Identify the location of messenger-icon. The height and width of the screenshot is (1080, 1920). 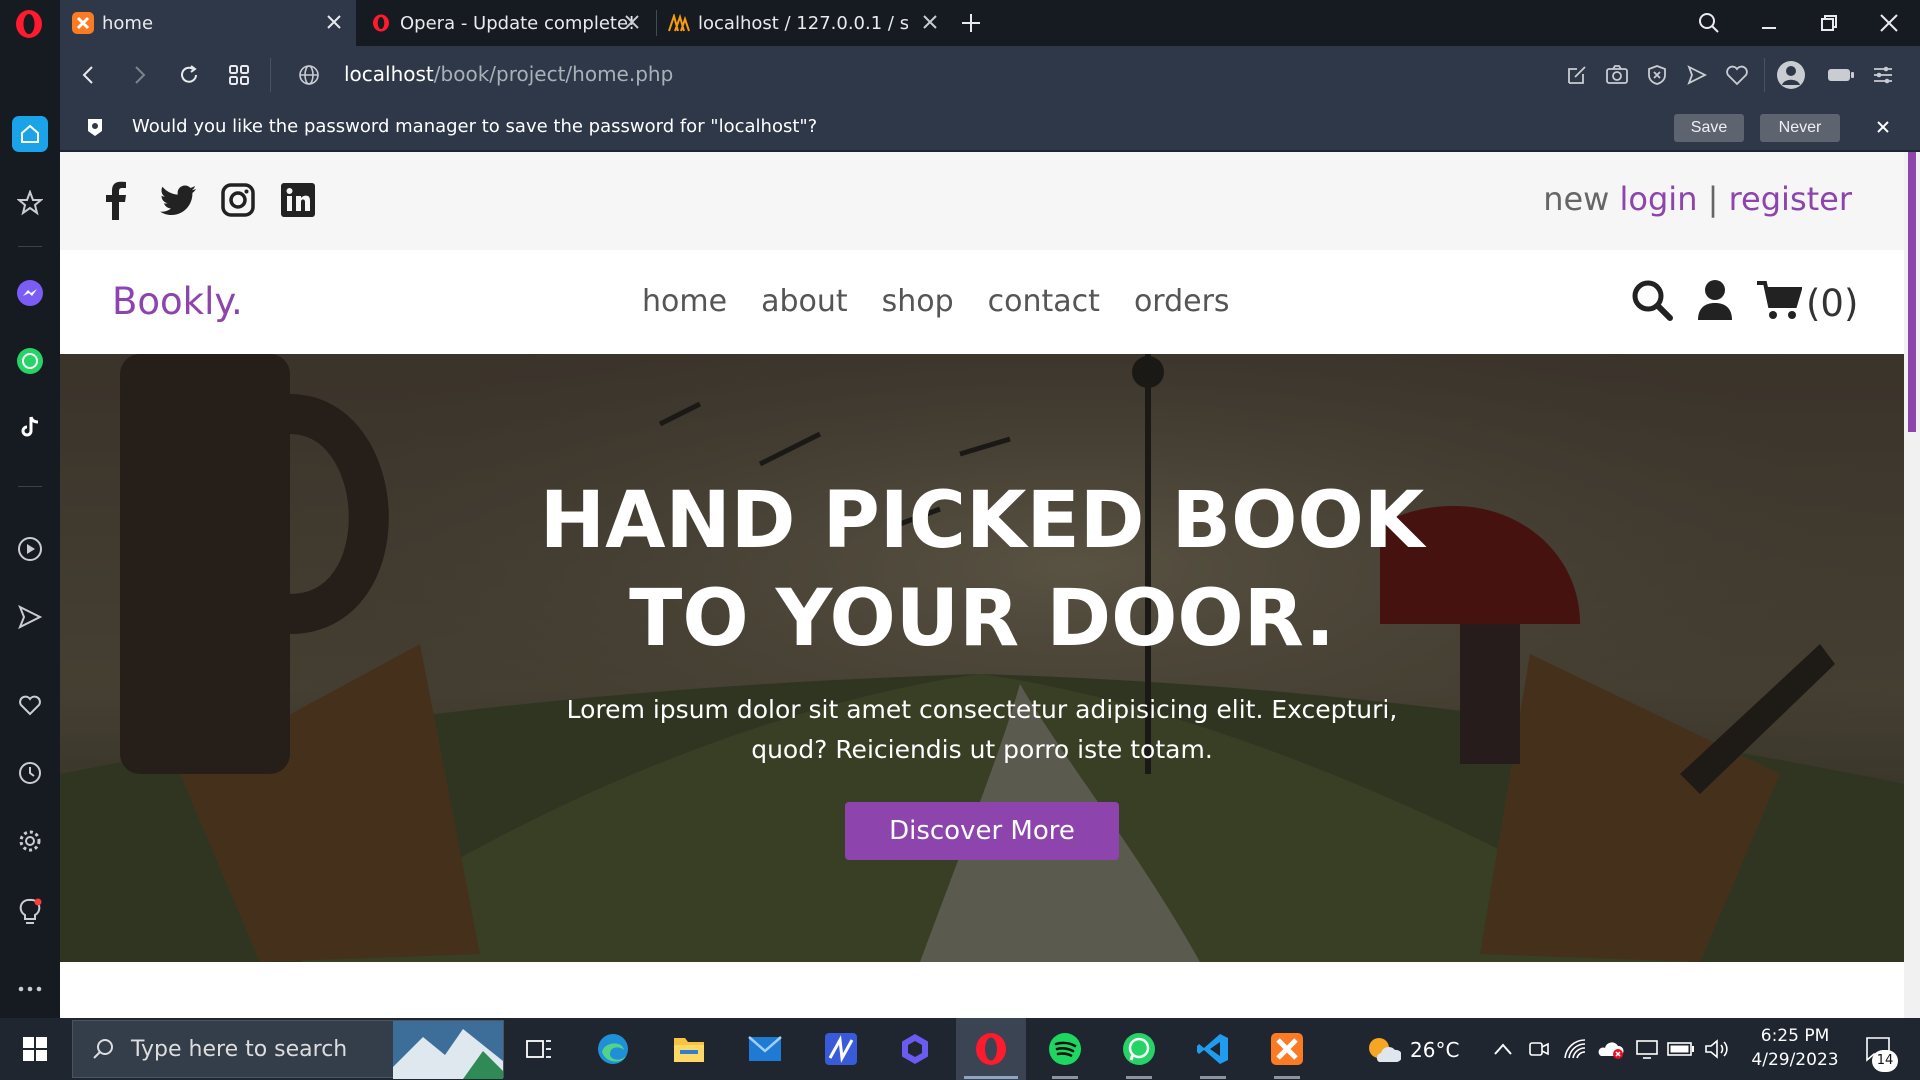
(30, 293).